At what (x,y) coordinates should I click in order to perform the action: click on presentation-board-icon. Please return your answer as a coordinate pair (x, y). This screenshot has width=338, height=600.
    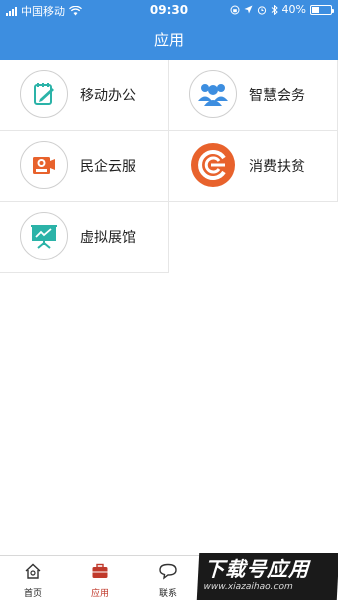
    Looking at the image, I should click on (44, 237).